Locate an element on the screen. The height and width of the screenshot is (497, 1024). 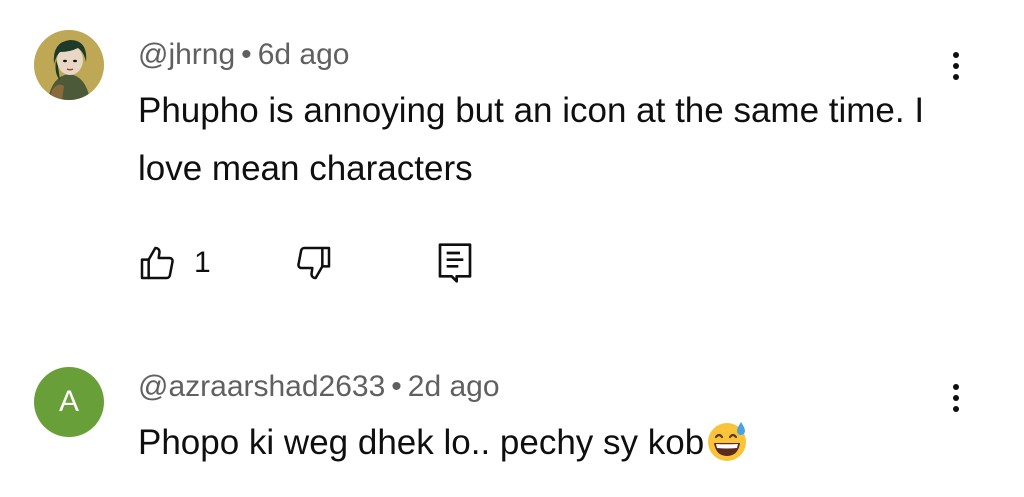
more-options-button is located at coordinates (956, 398).